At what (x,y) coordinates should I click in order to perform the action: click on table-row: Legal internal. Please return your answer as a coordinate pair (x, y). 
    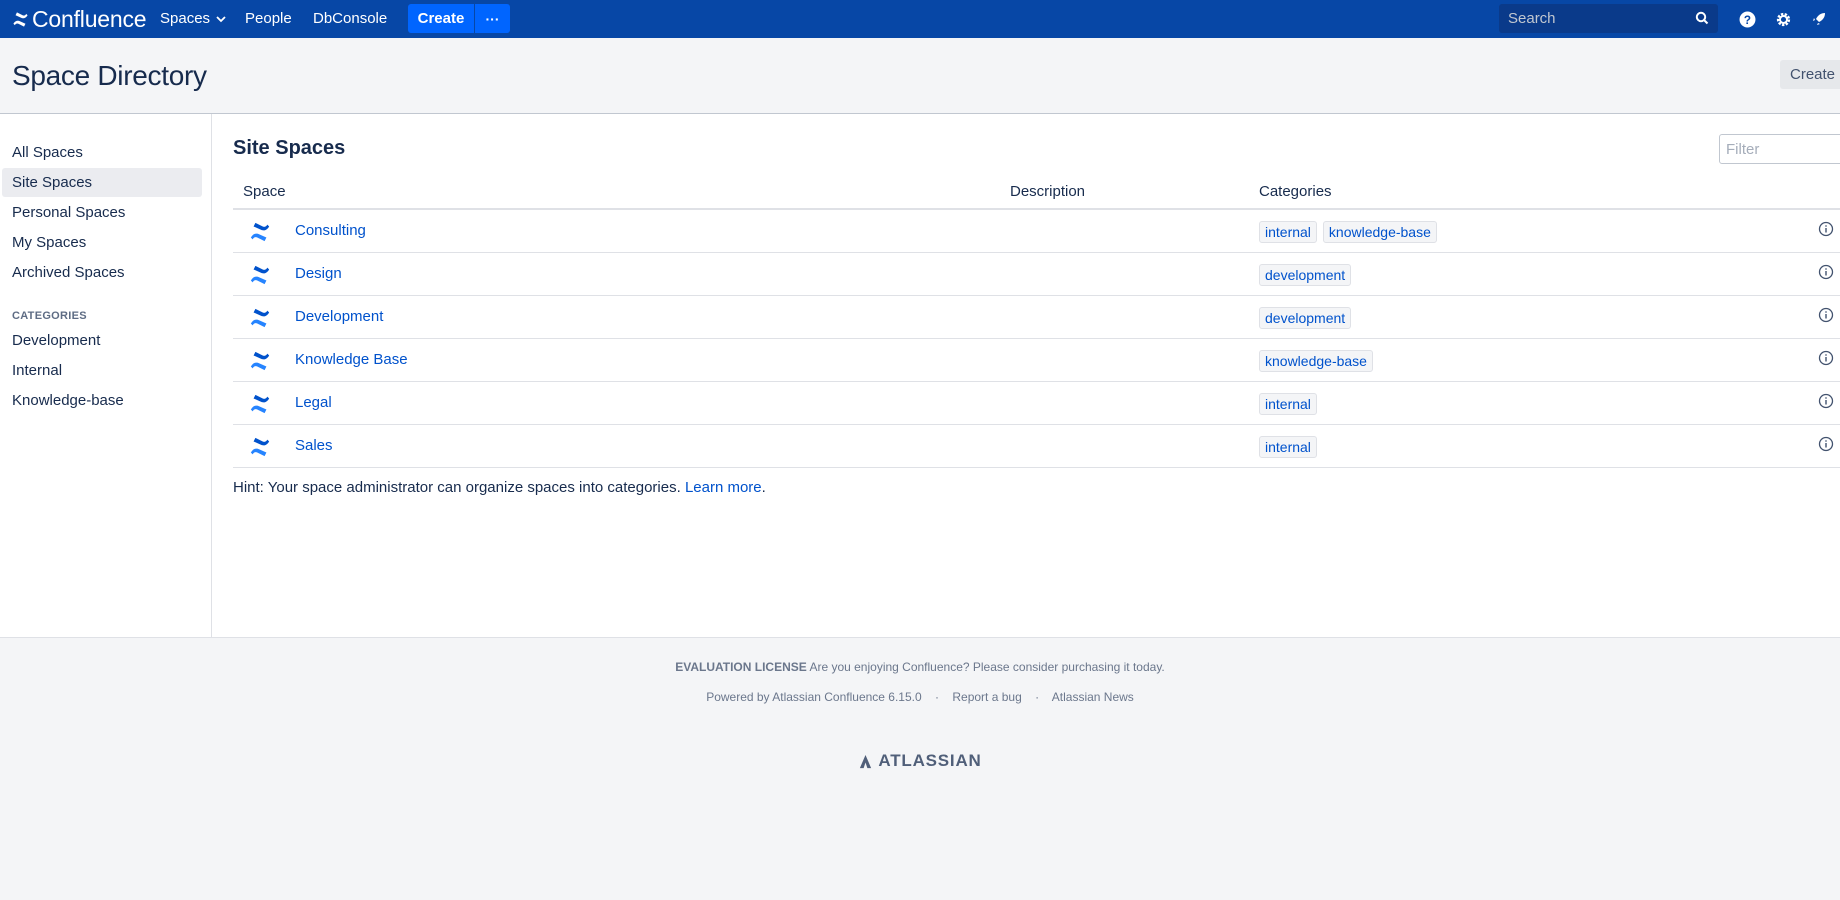
    Looking at the image, I should click on (1036, 403).